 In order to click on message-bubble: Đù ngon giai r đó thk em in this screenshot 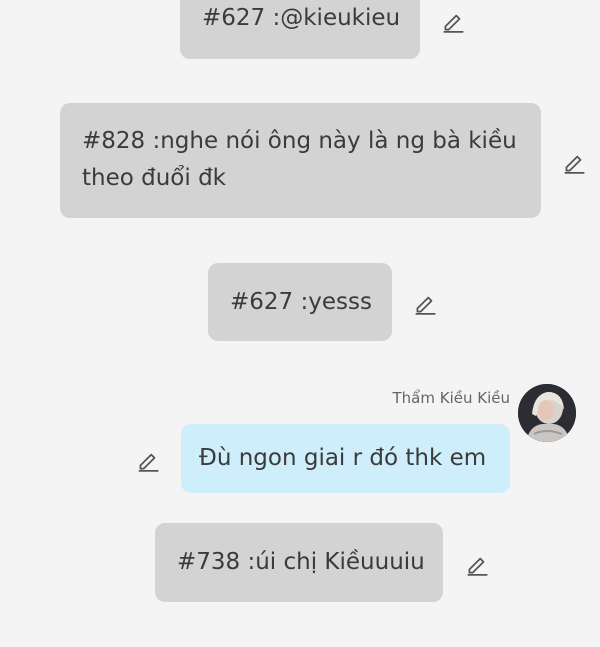, I will do `click(345, 458)`.